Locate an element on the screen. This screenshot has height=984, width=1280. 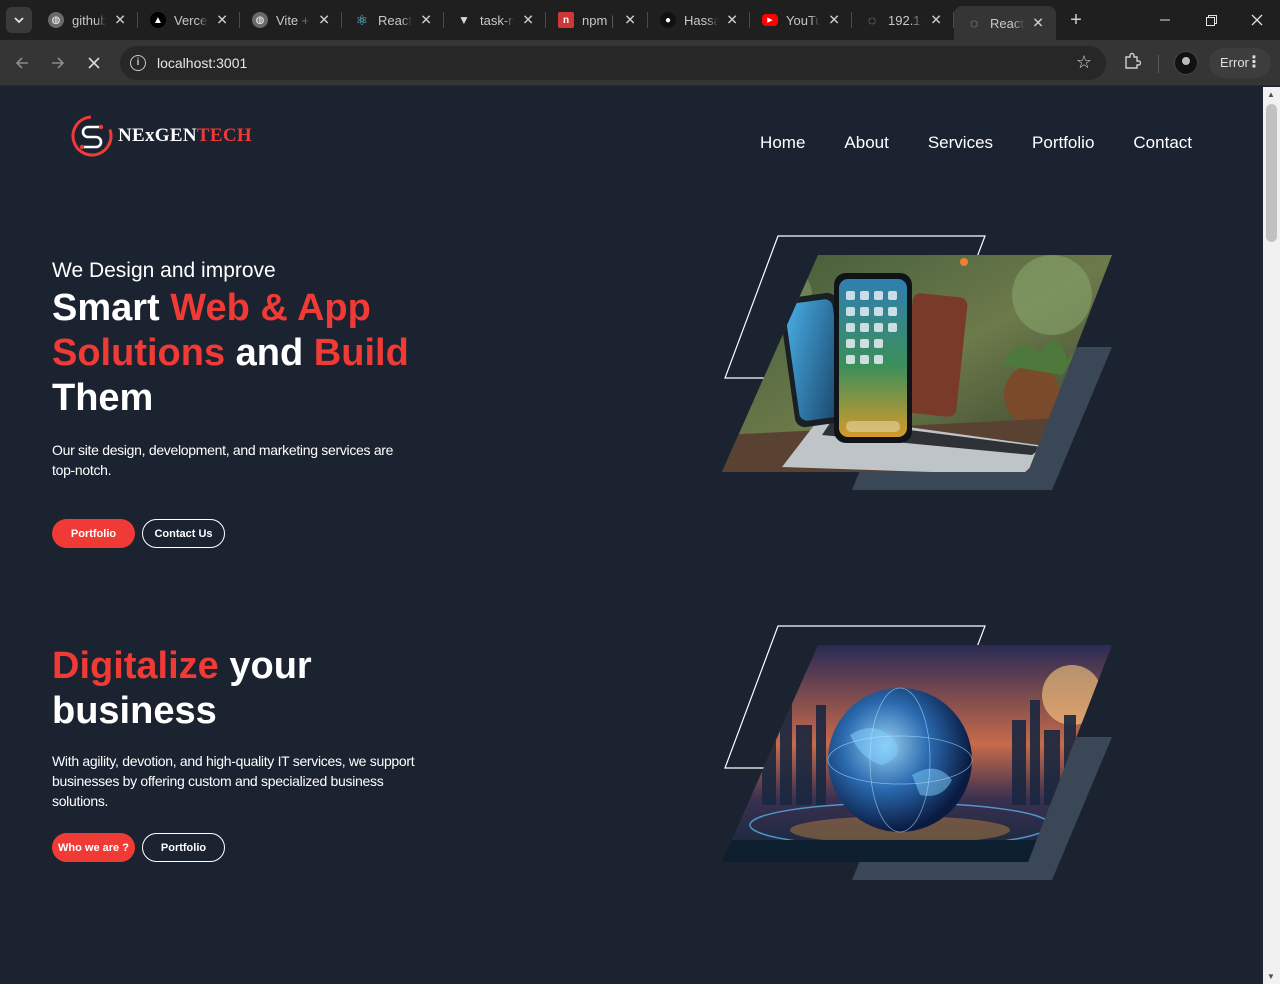
nav-contact: Contact is located at coordinates (1162, 143).